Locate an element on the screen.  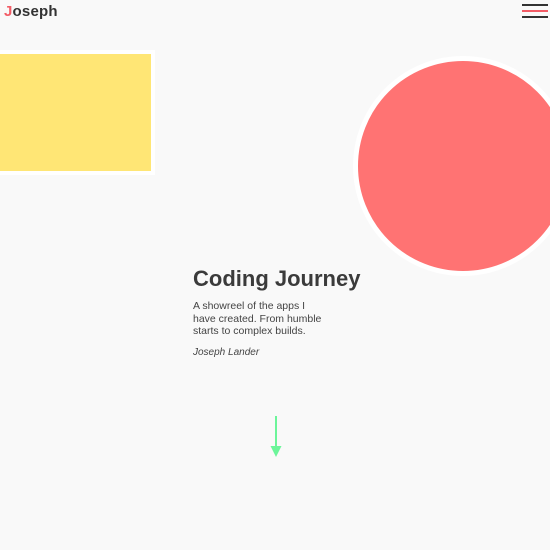
menu-bar-middle is located at coordinates (535, 11).